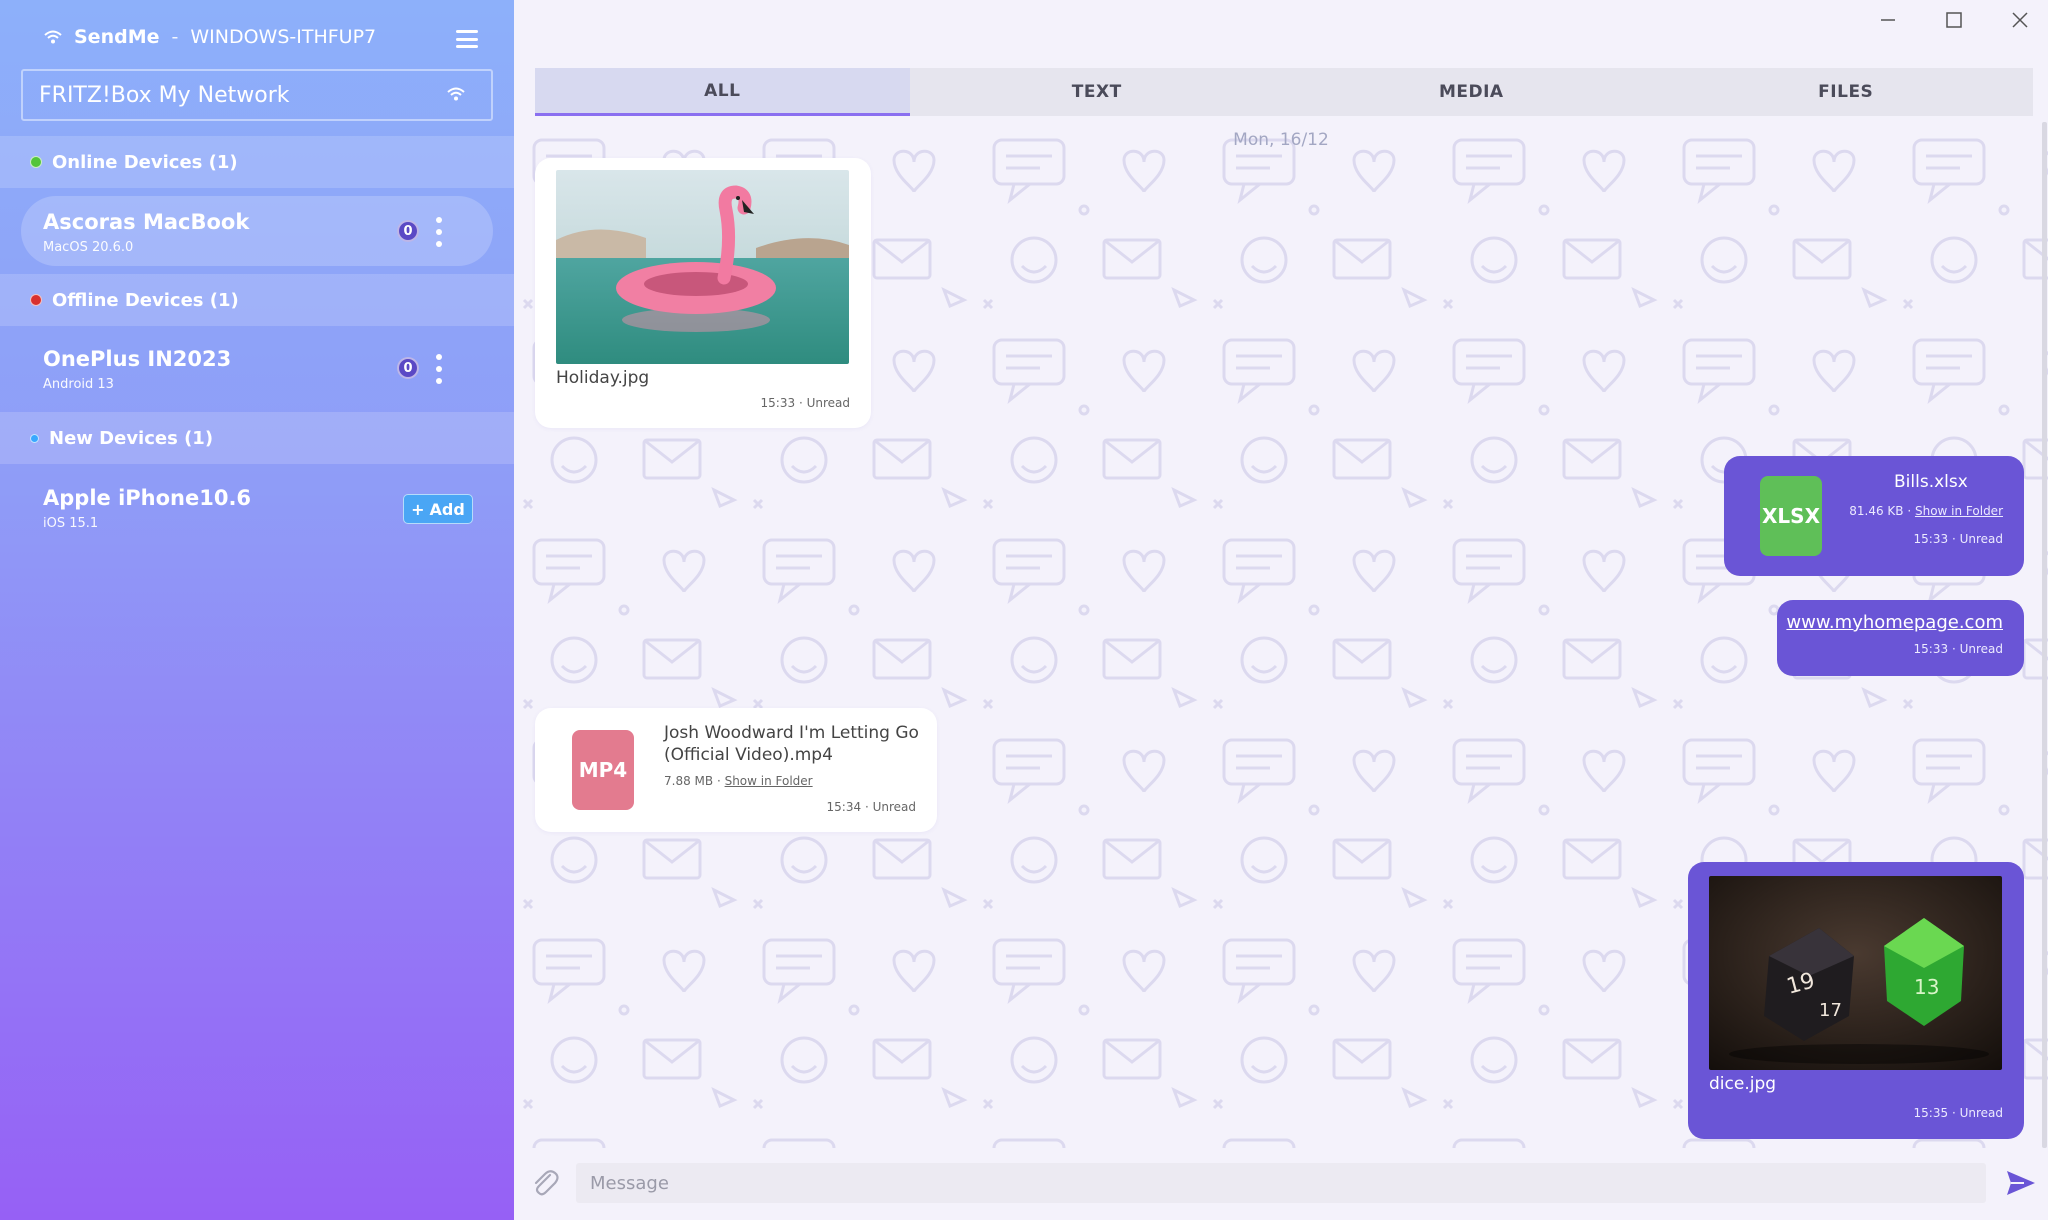 The width and height of the screenshot is (2048, 1220). What do you see at coordinates (1954, 20) in the screenshot?
I see `maximize-icon` at bounding box center [1954, 20].